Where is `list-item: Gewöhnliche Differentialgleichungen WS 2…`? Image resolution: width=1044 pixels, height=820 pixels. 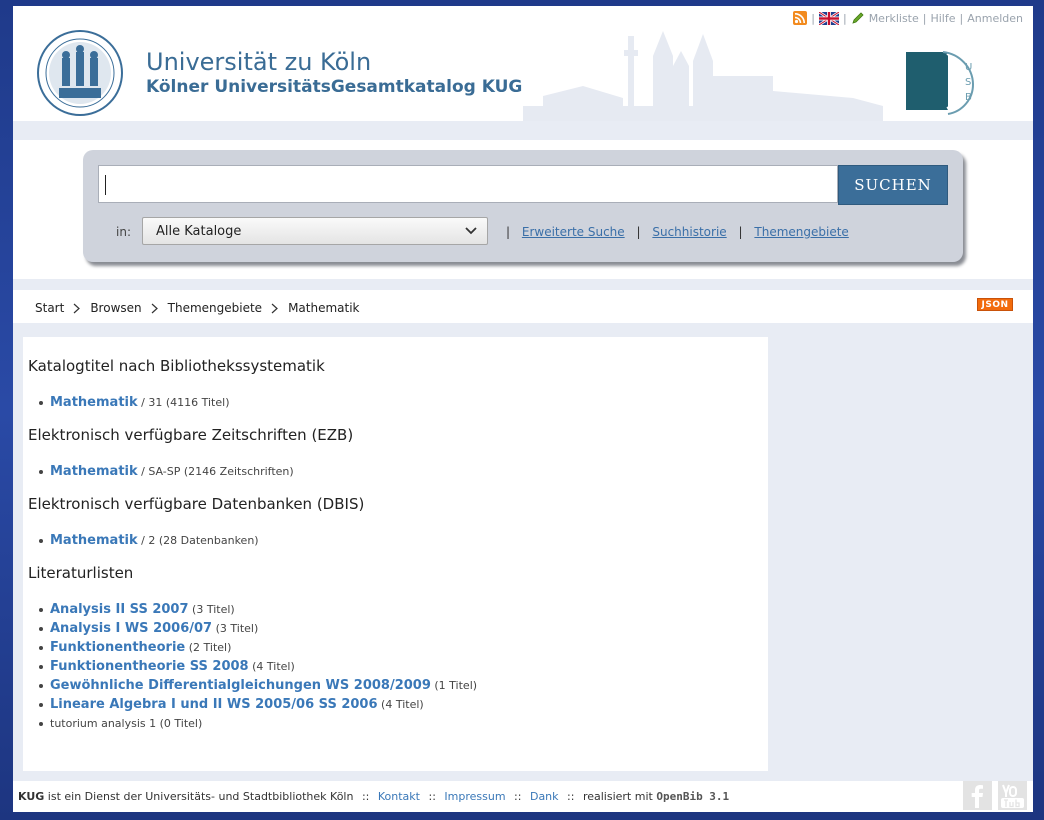
list-item: Gewöhnliche Differentialgleichungen WS 2… is located at coordinates (403, 685).